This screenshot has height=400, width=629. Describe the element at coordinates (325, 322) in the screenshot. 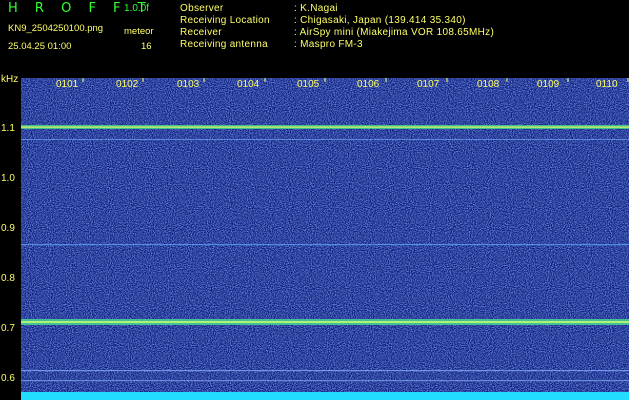

I see `carrier-band-lower-core` at that location.